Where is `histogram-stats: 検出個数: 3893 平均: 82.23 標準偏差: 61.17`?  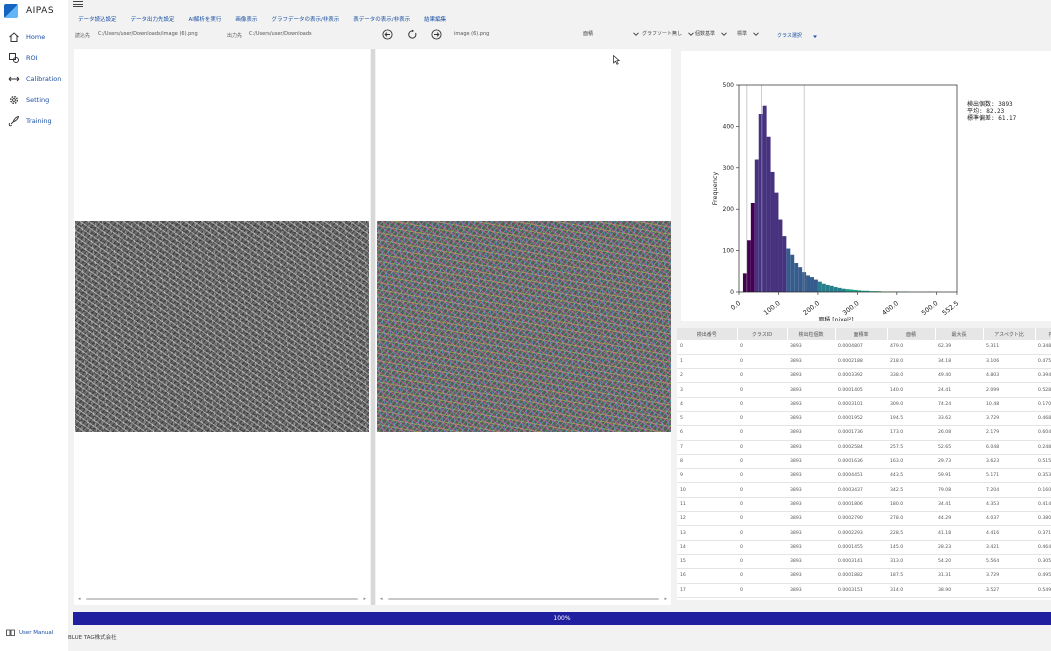 histogram-stats: 検出個数: 3893 平均: 82.23 標準偏差: 61.17 is located at coordinates (991, 111).